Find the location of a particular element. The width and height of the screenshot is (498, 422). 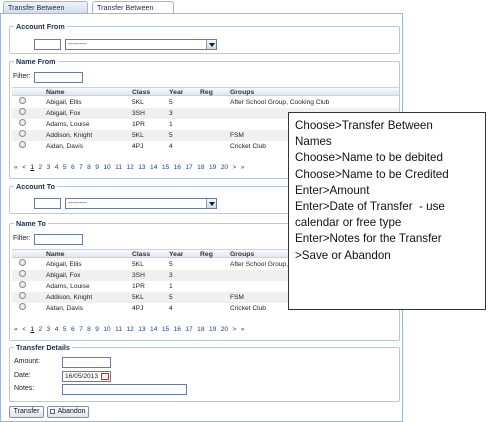

account-to-title: Account To is located at coordinates (35, 186).